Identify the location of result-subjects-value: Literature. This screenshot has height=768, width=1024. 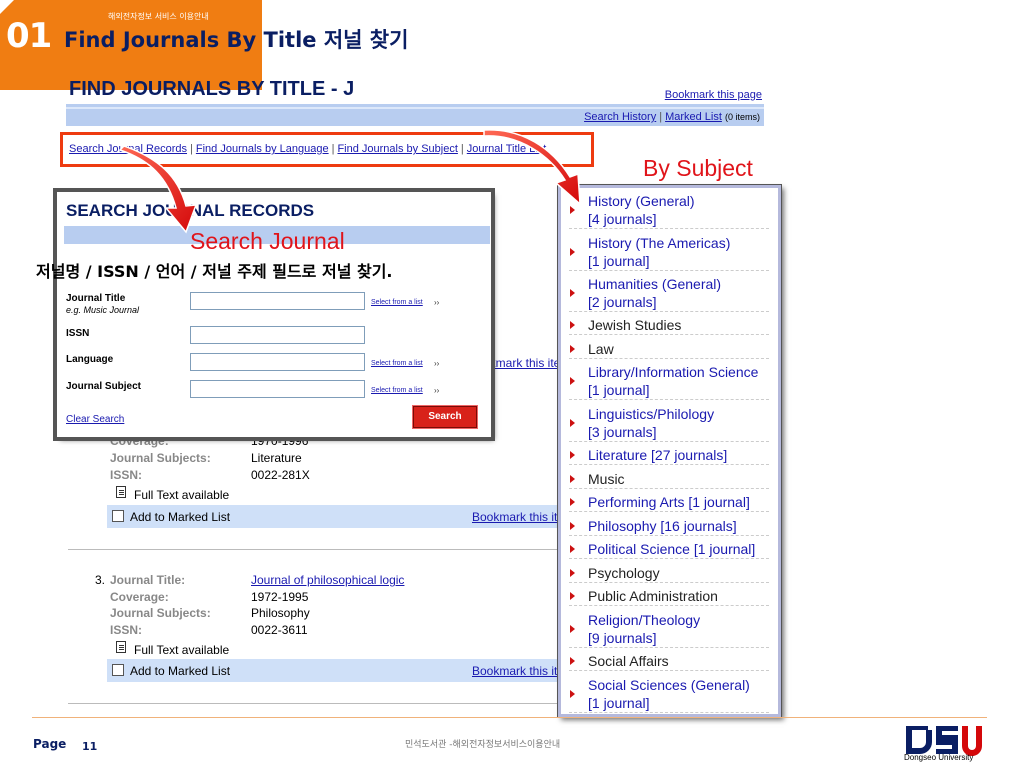
(276, 458).